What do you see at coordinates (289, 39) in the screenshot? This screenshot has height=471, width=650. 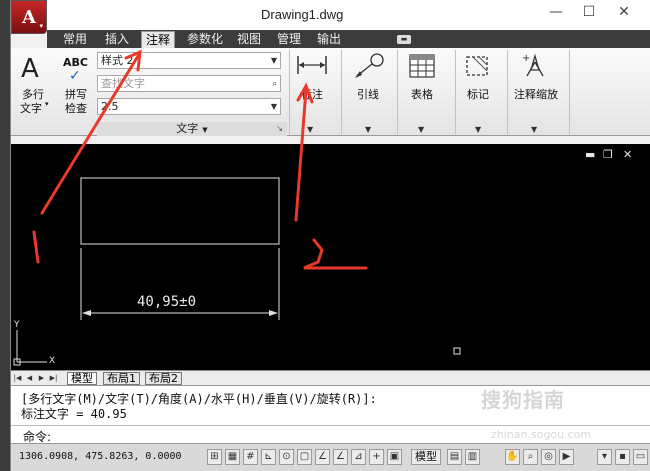 I see `tab-manage: 管理` at bounding box center [289, 39].